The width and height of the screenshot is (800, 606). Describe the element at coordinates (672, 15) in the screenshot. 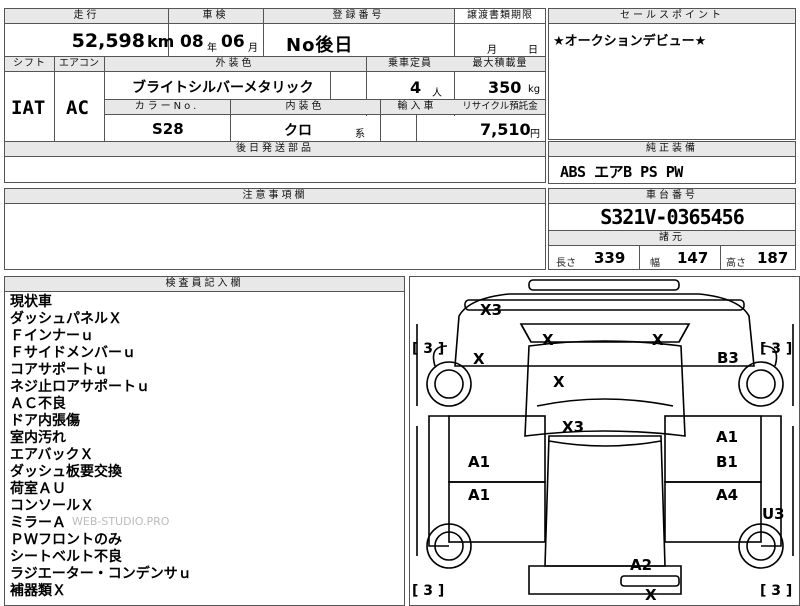

I see `sales-point-header: セールスポイント` at that location.